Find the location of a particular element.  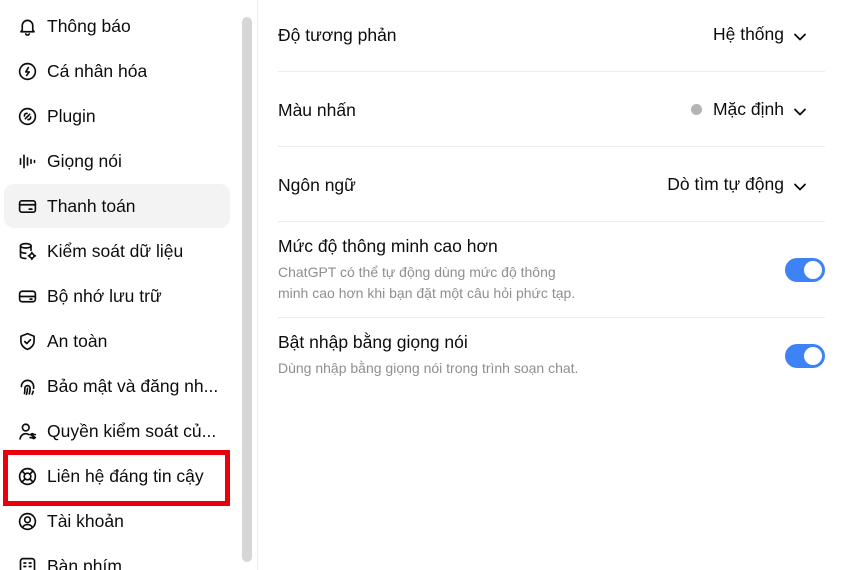

voice-input-toggle is located at coordinates (805, 356).